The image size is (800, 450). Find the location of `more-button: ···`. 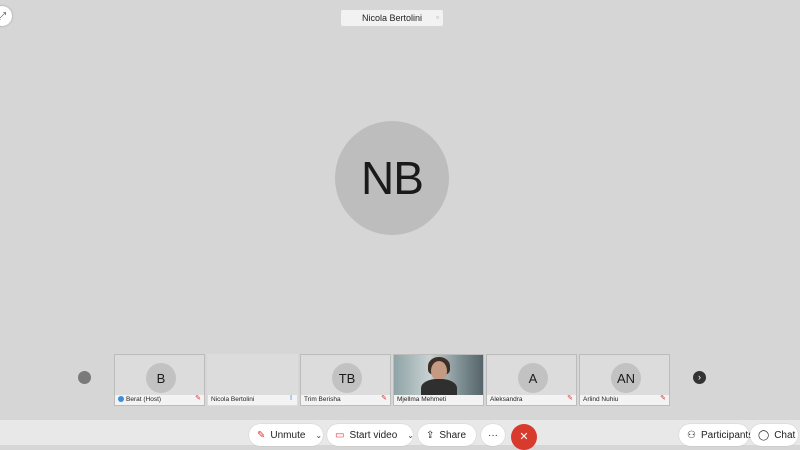

more-button: ··· is located at coordinates (493, 435).